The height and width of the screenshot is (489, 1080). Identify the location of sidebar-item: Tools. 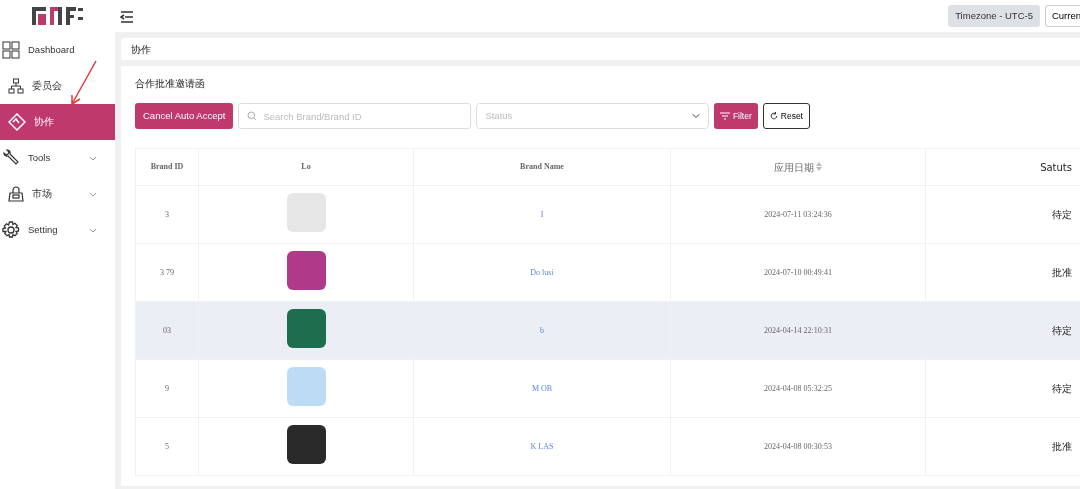
(57, 158).